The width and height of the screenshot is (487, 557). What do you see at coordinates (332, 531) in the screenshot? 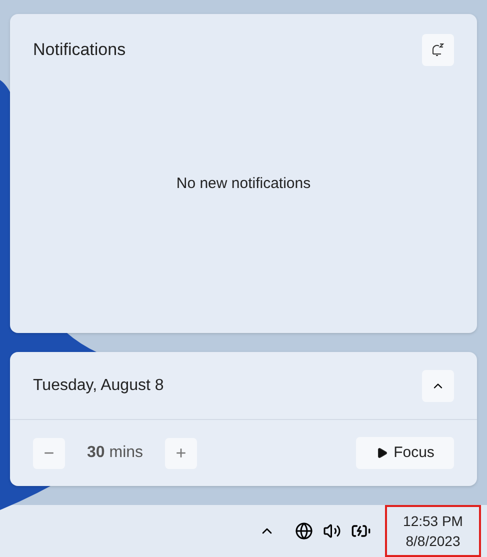
I see `volume-icon` at bounding box center [332, 531].